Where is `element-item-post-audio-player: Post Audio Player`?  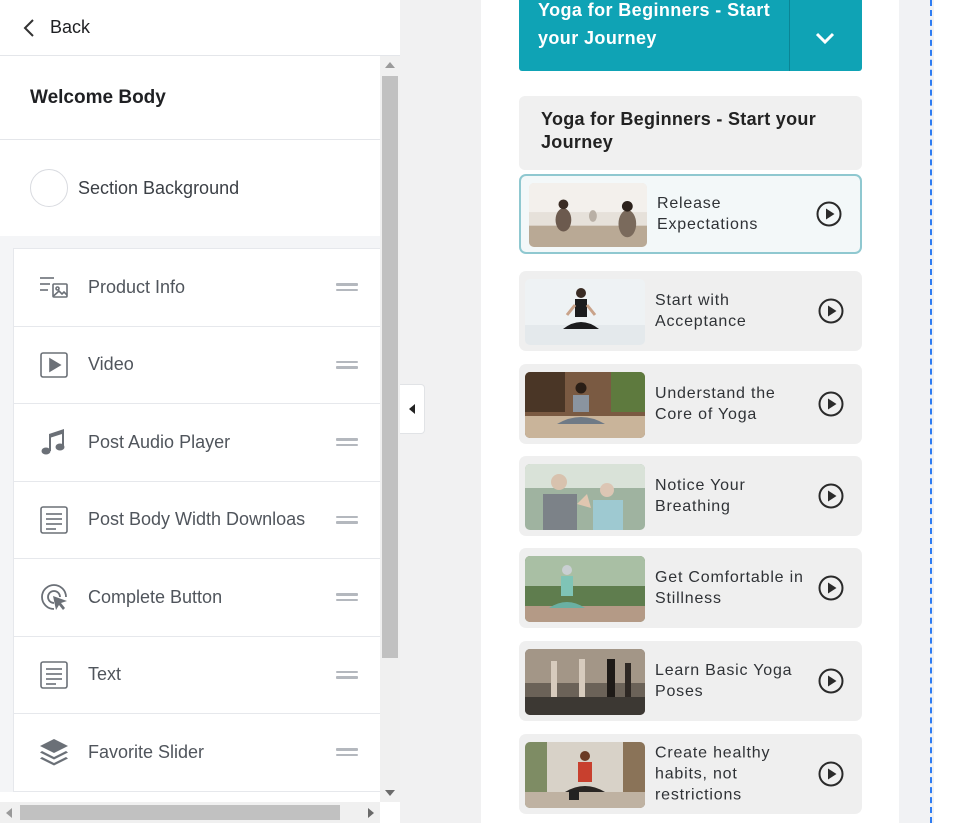
element-item-post-audio-player: Post Audio Player is located at coordinates (197, 443).